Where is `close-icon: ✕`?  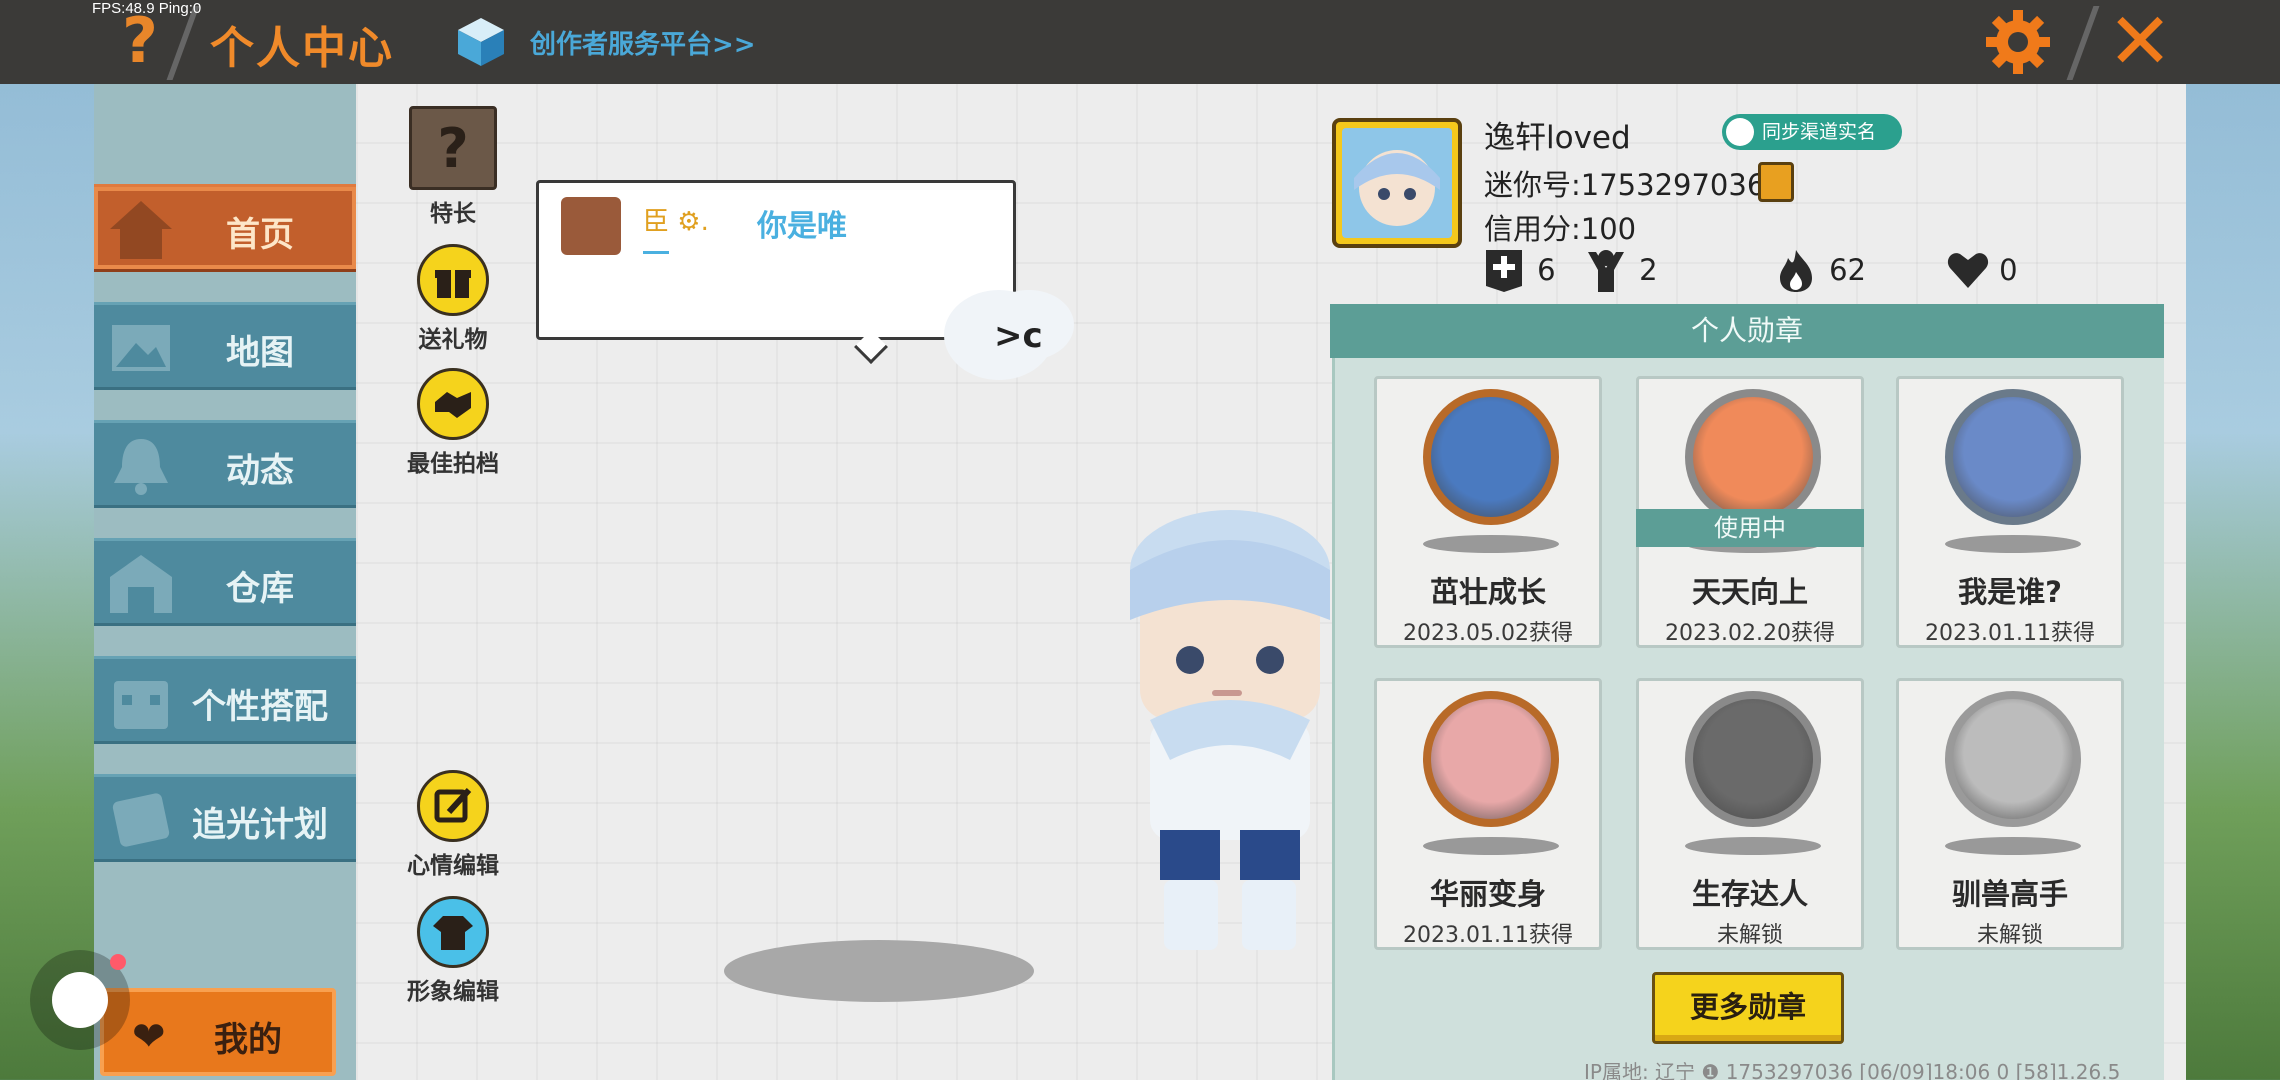
close-icon: ✕ is located at coordinates (2140, 42).